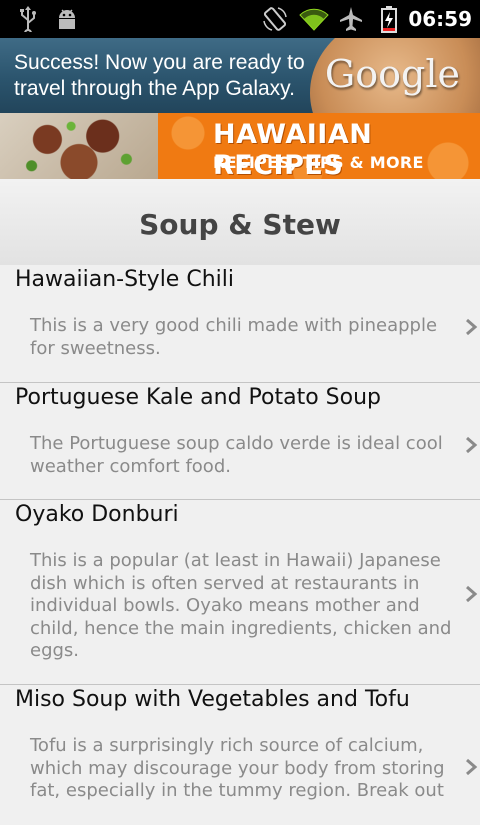 The width and height of the screenshot is (480, 825). I want to click on app-header-banner: HAWAIIAN RECIPES RECIPES, TIPS & MORE, so click(240, 146).